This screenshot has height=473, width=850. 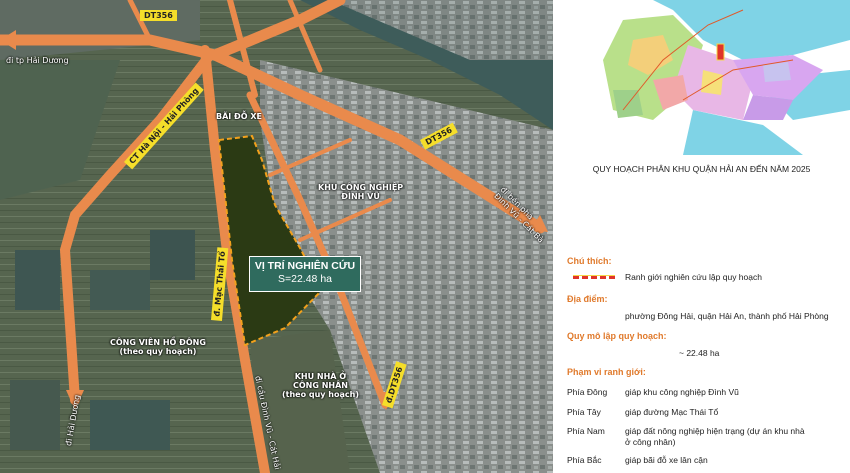 What do you see at coordinates (666, 460) in the screenshot?
I see `boundary-desc-north: giáp bãi đỗ xe lân cận` at bounding box center [666, 460].